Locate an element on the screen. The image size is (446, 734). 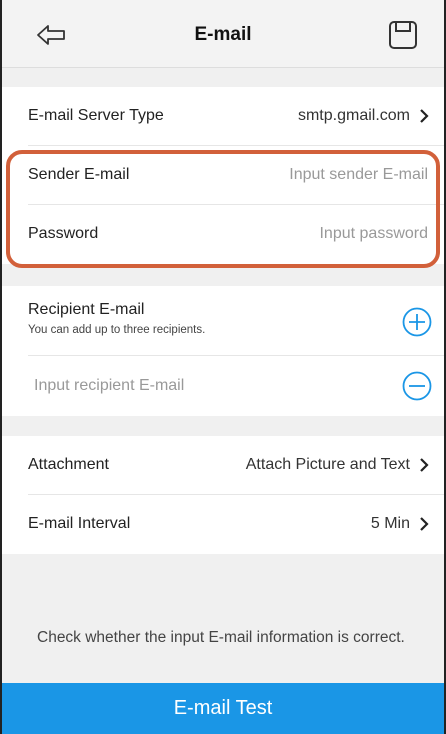
recipient-hint: You can add up to three recipients. is located at coordinates (117, 330).